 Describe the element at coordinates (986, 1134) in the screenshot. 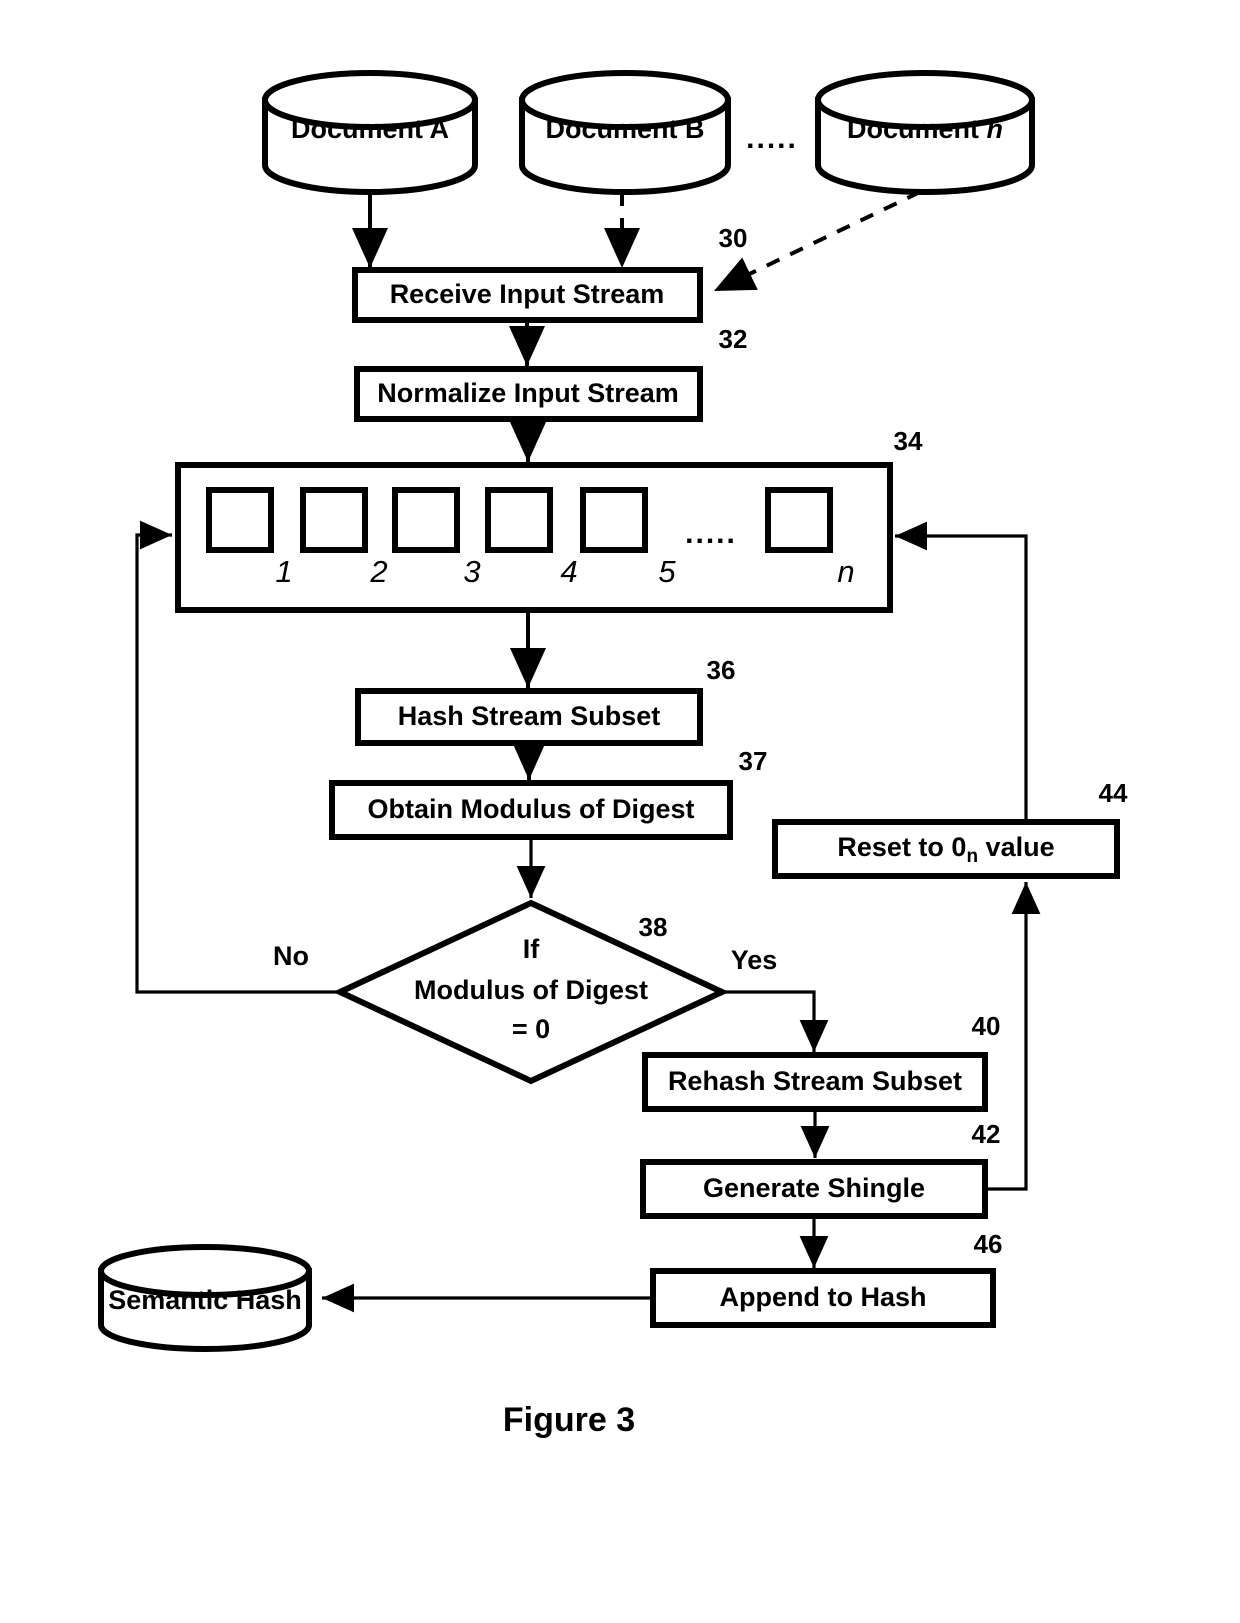

I see `ref-number-42: 42` at that location.